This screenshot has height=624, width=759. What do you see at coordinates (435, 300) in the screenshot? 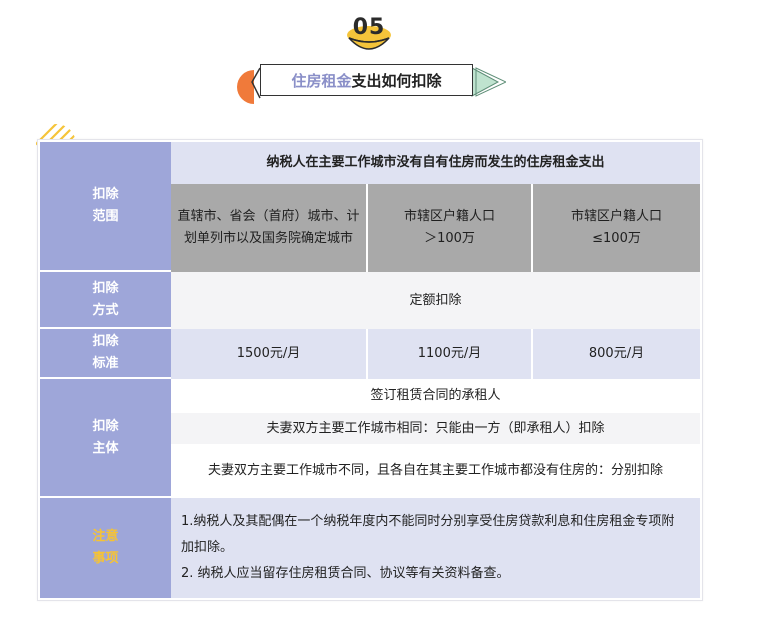
I see `deduction-method: 定额扣除` at bounding box center [435, 300].